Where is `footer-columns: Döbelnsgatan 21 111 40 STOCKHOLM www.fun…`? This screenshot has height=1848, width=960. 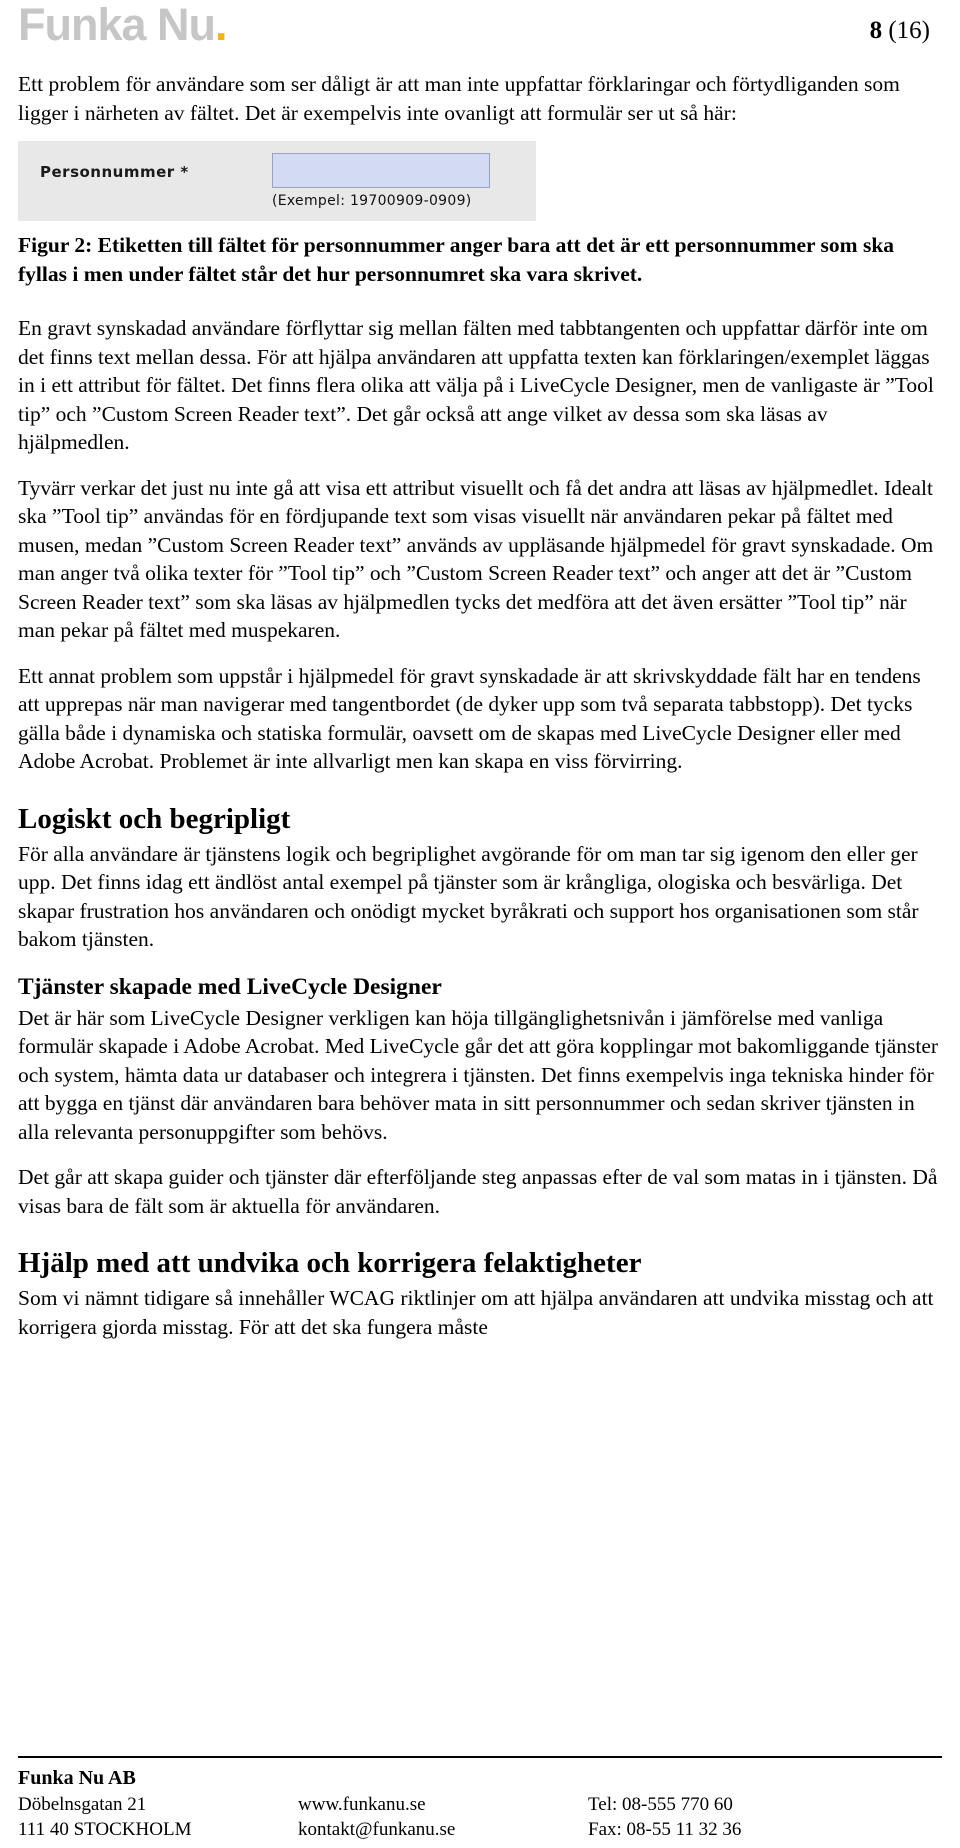 footer-columns: Döbelnsgatan 21 111 40 STOCKHOLM www.fun… is located at coordinates (480, 1817).